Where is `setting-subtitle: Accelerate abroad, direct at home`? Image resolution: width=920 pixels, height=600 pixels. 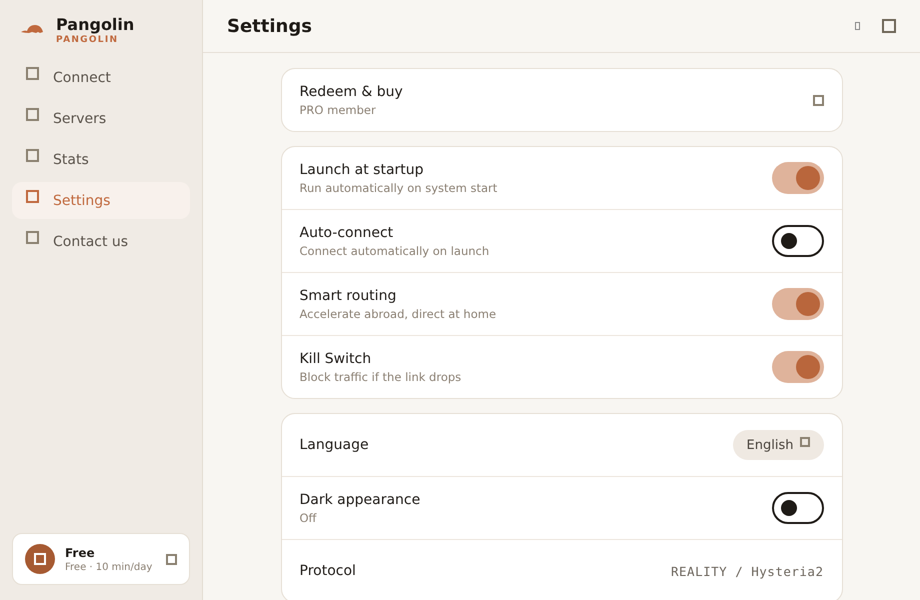
setting-subtitle: Accelerate abroad, direct at home is located at coordinates (399, 313).